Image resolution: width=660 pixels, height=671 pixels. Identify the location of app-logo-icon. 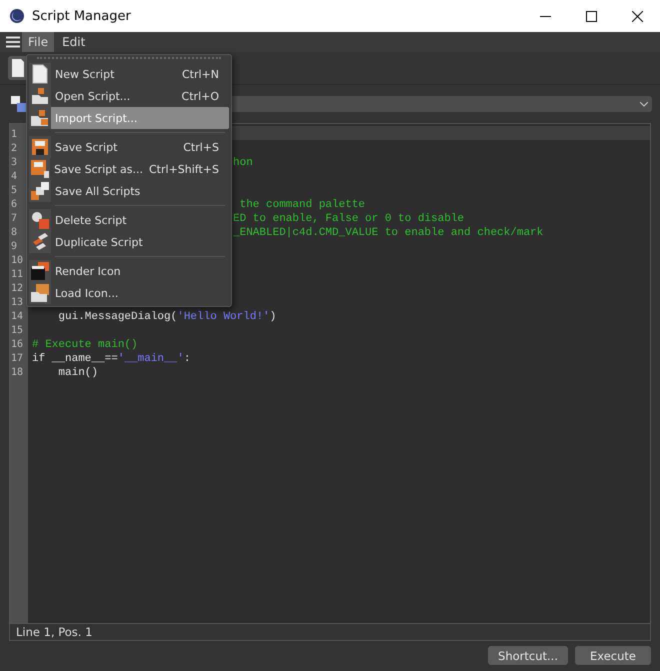
(17, 16).